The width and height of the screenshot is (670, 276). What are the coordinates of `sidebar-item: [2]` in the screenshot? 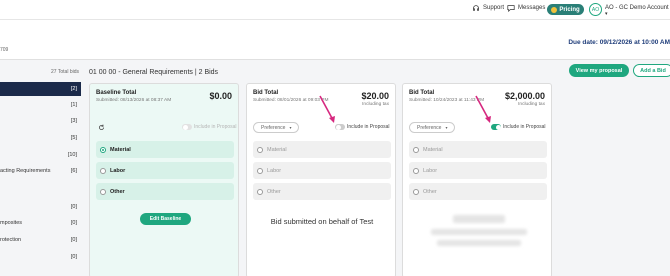 It's located at (40, 89).